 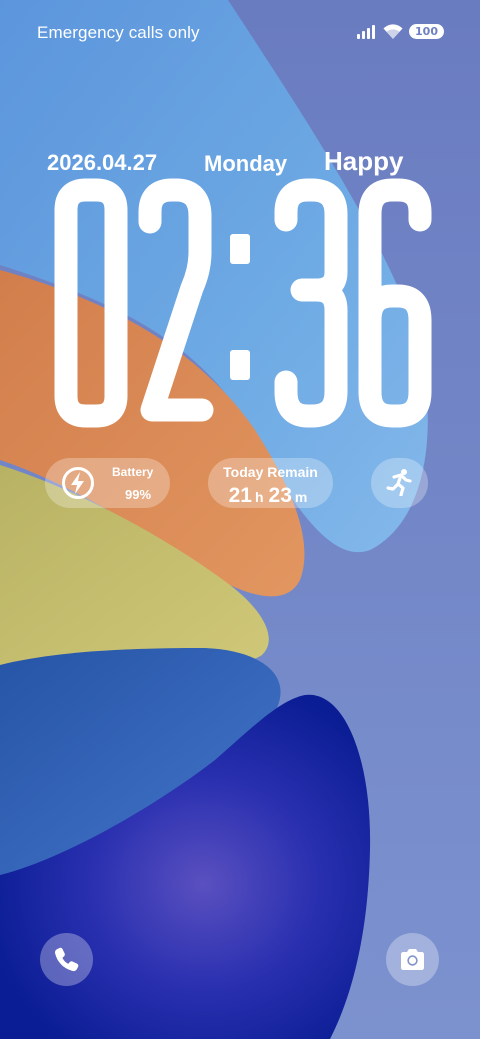 What do you see at coordinates (270, 472) in the screenshot?
I see `today-remain-label: Today Remain` at bounding box center [270, 472].